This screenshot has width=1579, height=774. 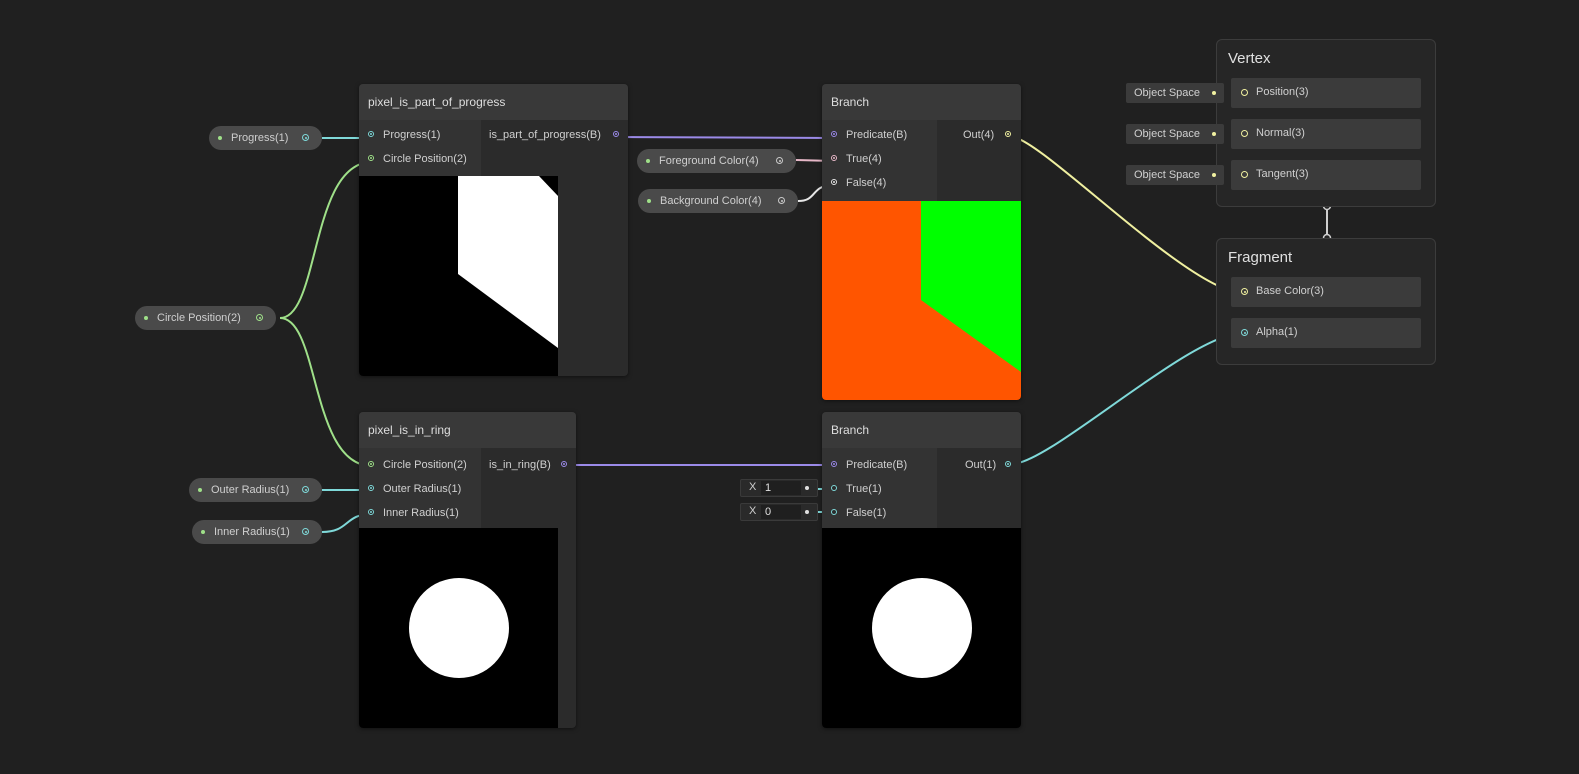 What do you see at coordinates (265, 138) in the screenshot?
I see `property-progress: Progress(1)` at bounding box center [265, 138].